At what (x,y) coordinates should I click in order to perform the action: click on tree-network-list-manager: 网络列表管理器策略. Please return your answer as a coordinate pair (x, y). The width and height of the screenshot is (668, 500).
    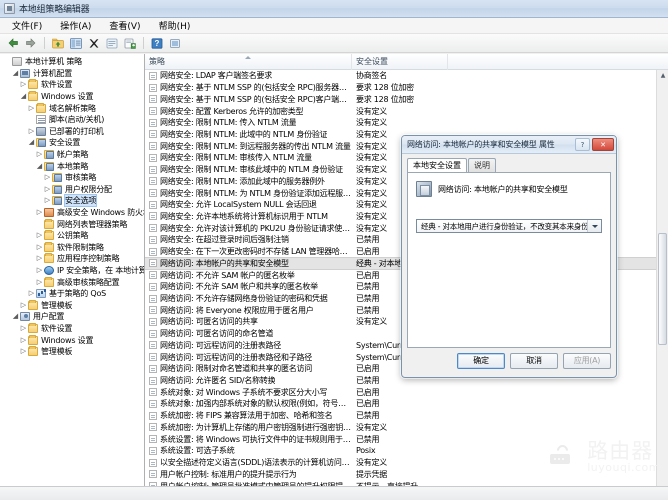
    Looking at the image, I should click on (72, 224).